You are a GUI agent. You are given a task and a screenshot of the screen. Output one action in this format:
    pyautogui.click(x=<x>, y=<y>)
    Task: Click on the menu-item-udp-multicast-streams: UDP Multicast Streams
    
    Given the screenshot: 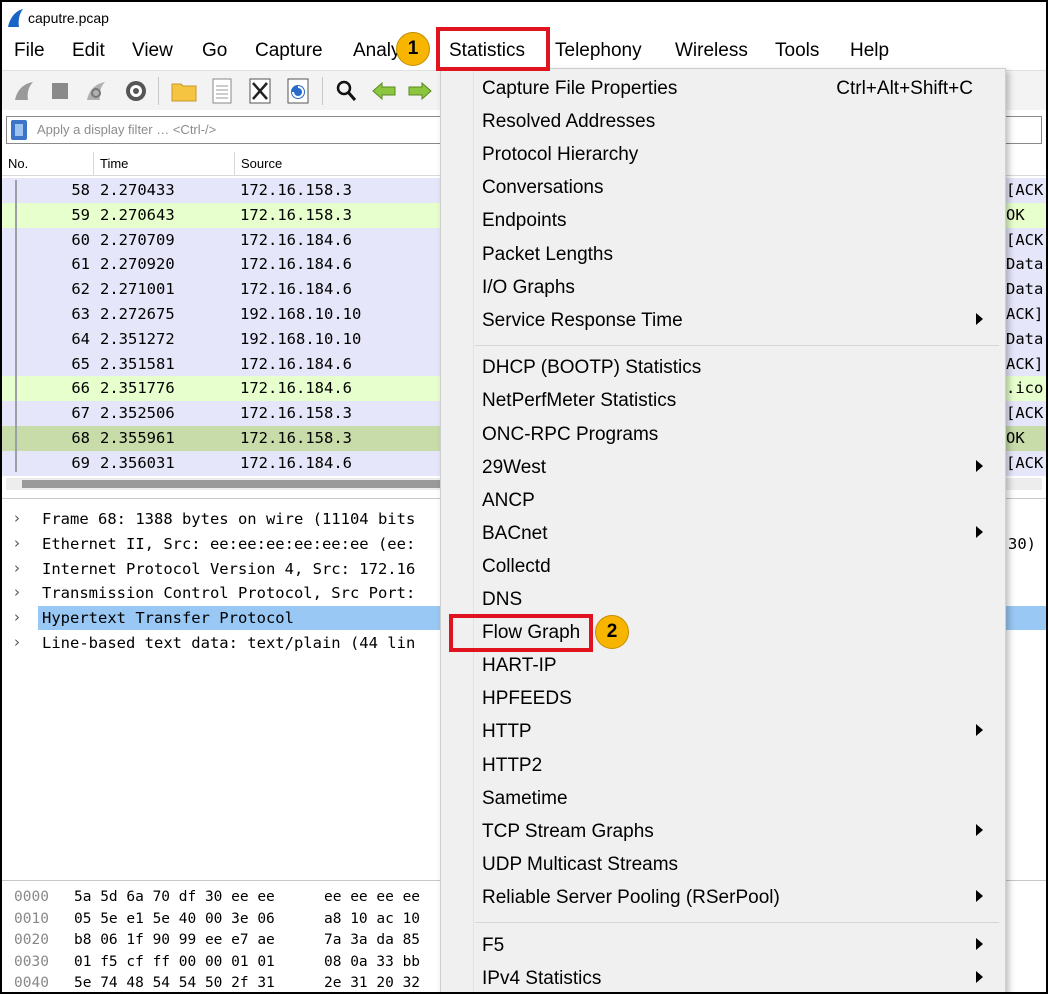 What is the action you would take?
    pyautogui.click(x=723, y=865)
    